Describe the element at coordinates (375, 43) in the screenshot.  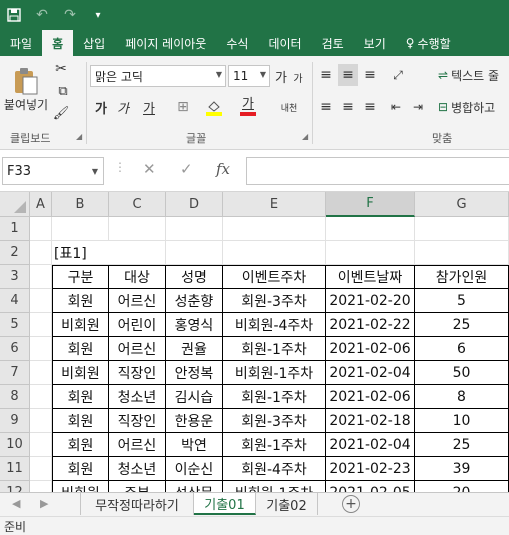
I see `tab-view: 보기` at that location.